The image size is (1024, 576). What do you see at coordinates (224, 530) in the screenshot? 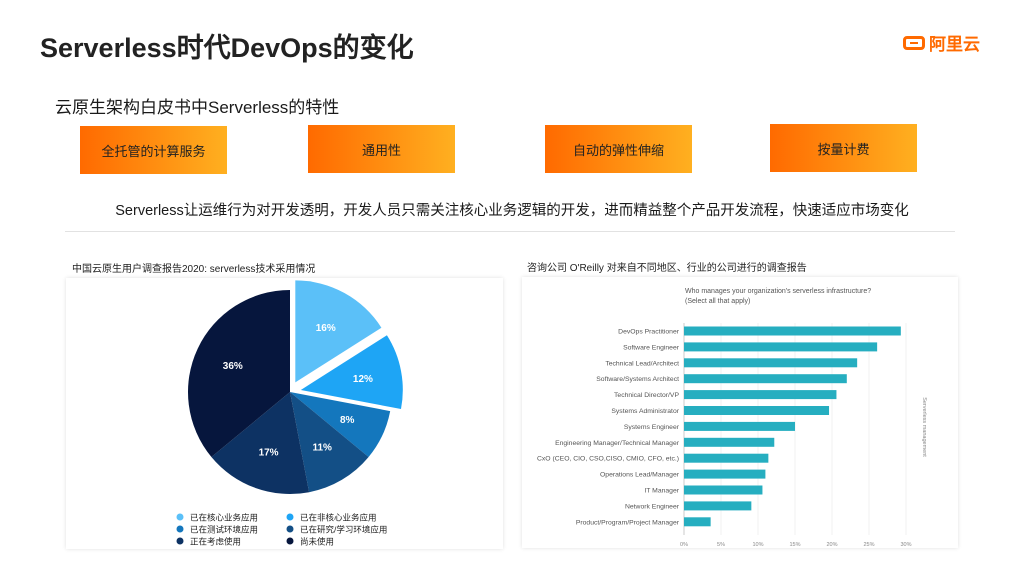
I see `legend-label: 已在测试环境应用` at bounding box center [224, 530].